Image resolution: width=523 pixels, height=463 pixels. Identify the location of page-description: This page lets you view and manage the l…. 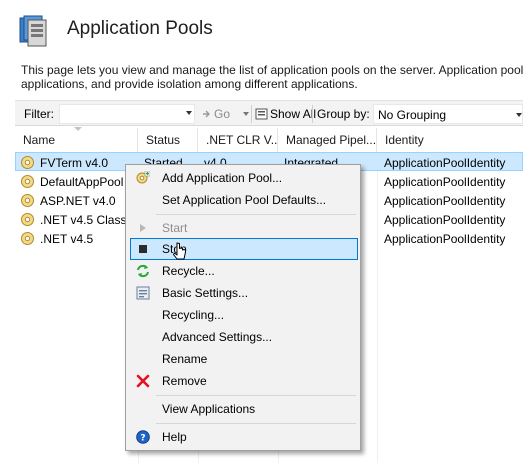
(272, 77).